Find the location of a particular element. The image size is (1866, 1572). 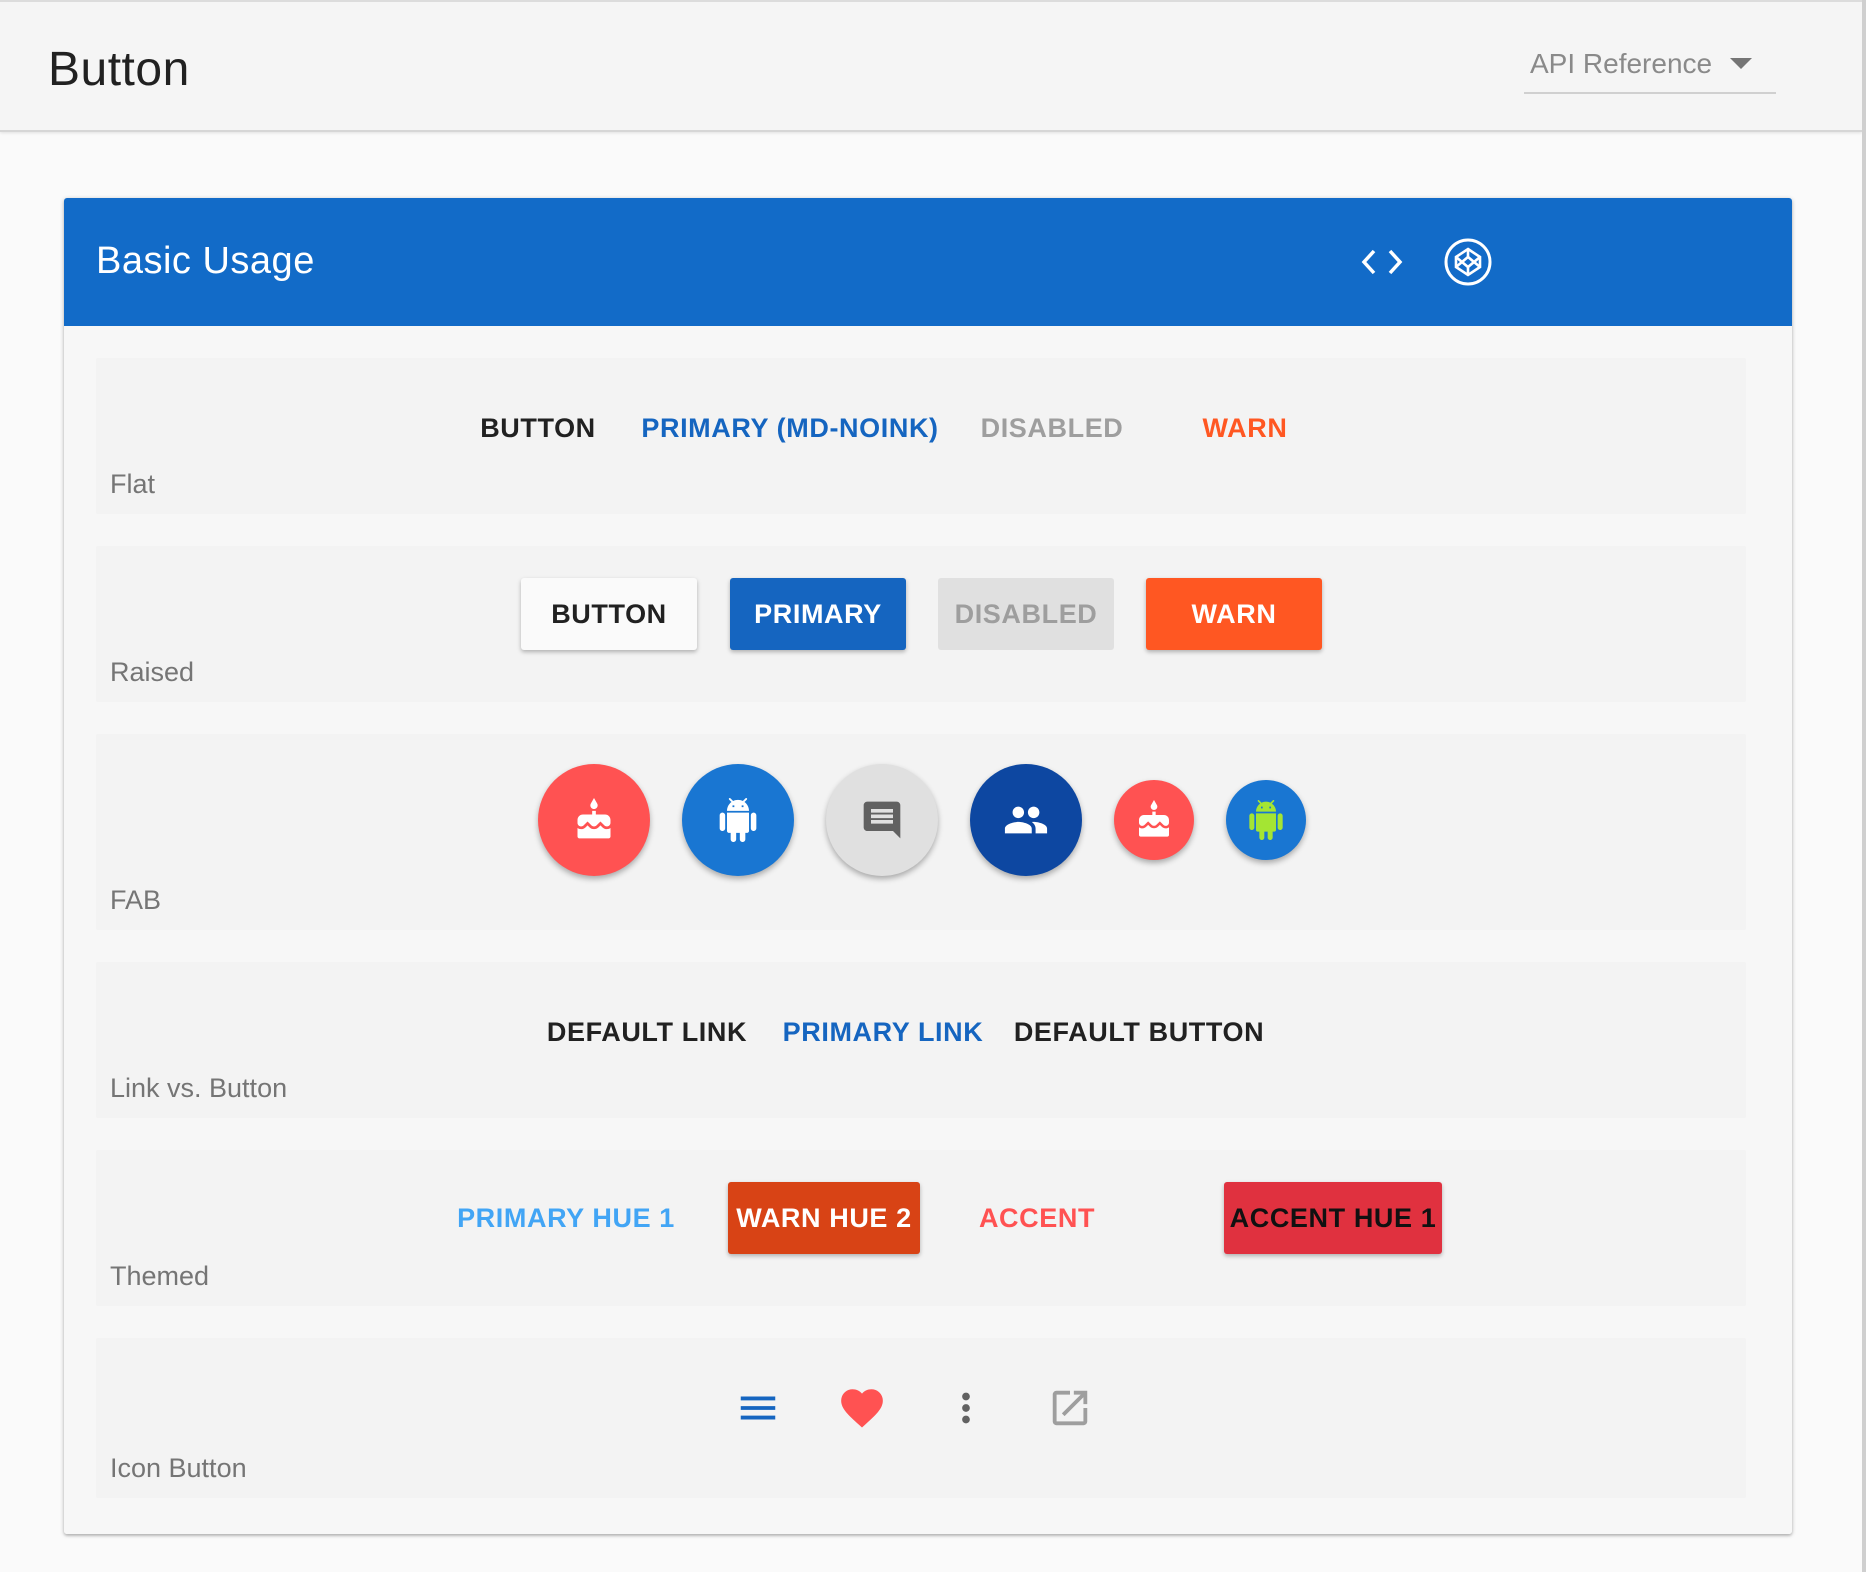

themed-label: Themed is located at coordinates (160, 1276).